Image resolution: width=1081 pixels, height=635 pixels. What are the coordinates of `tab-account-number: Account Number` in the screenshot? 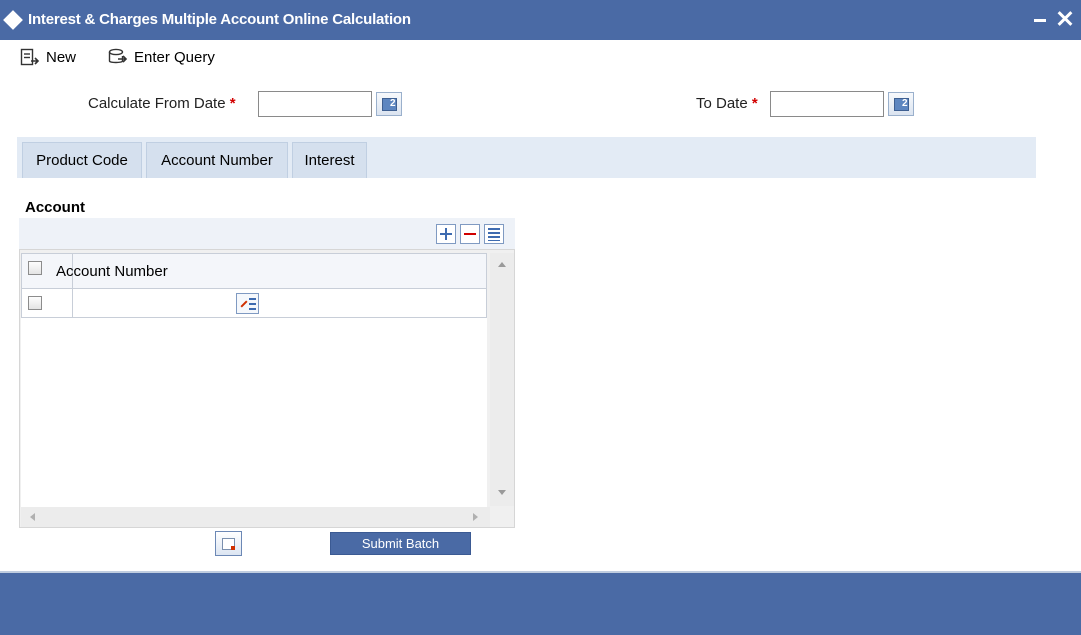 It's located at (217, 160).